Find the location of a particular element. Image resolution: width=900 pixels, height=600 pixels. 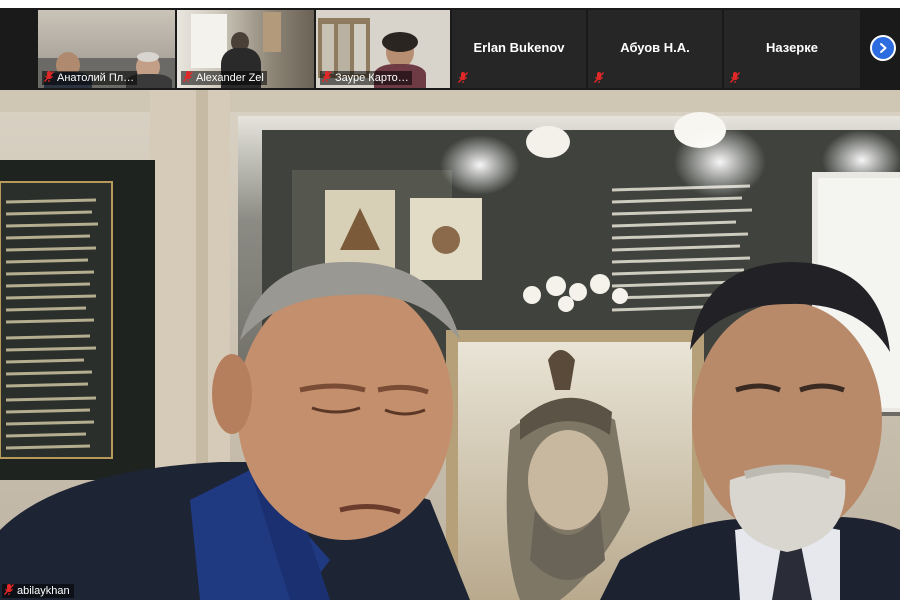

chevron-right-icon is located at coordinates (883, 48).